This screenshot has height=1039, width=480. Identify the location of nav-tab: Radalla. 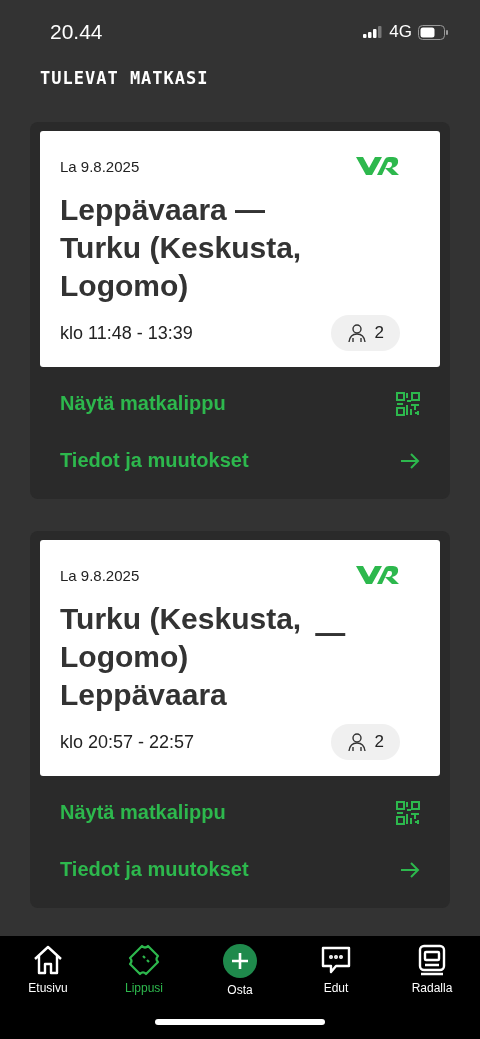
(432, 970).